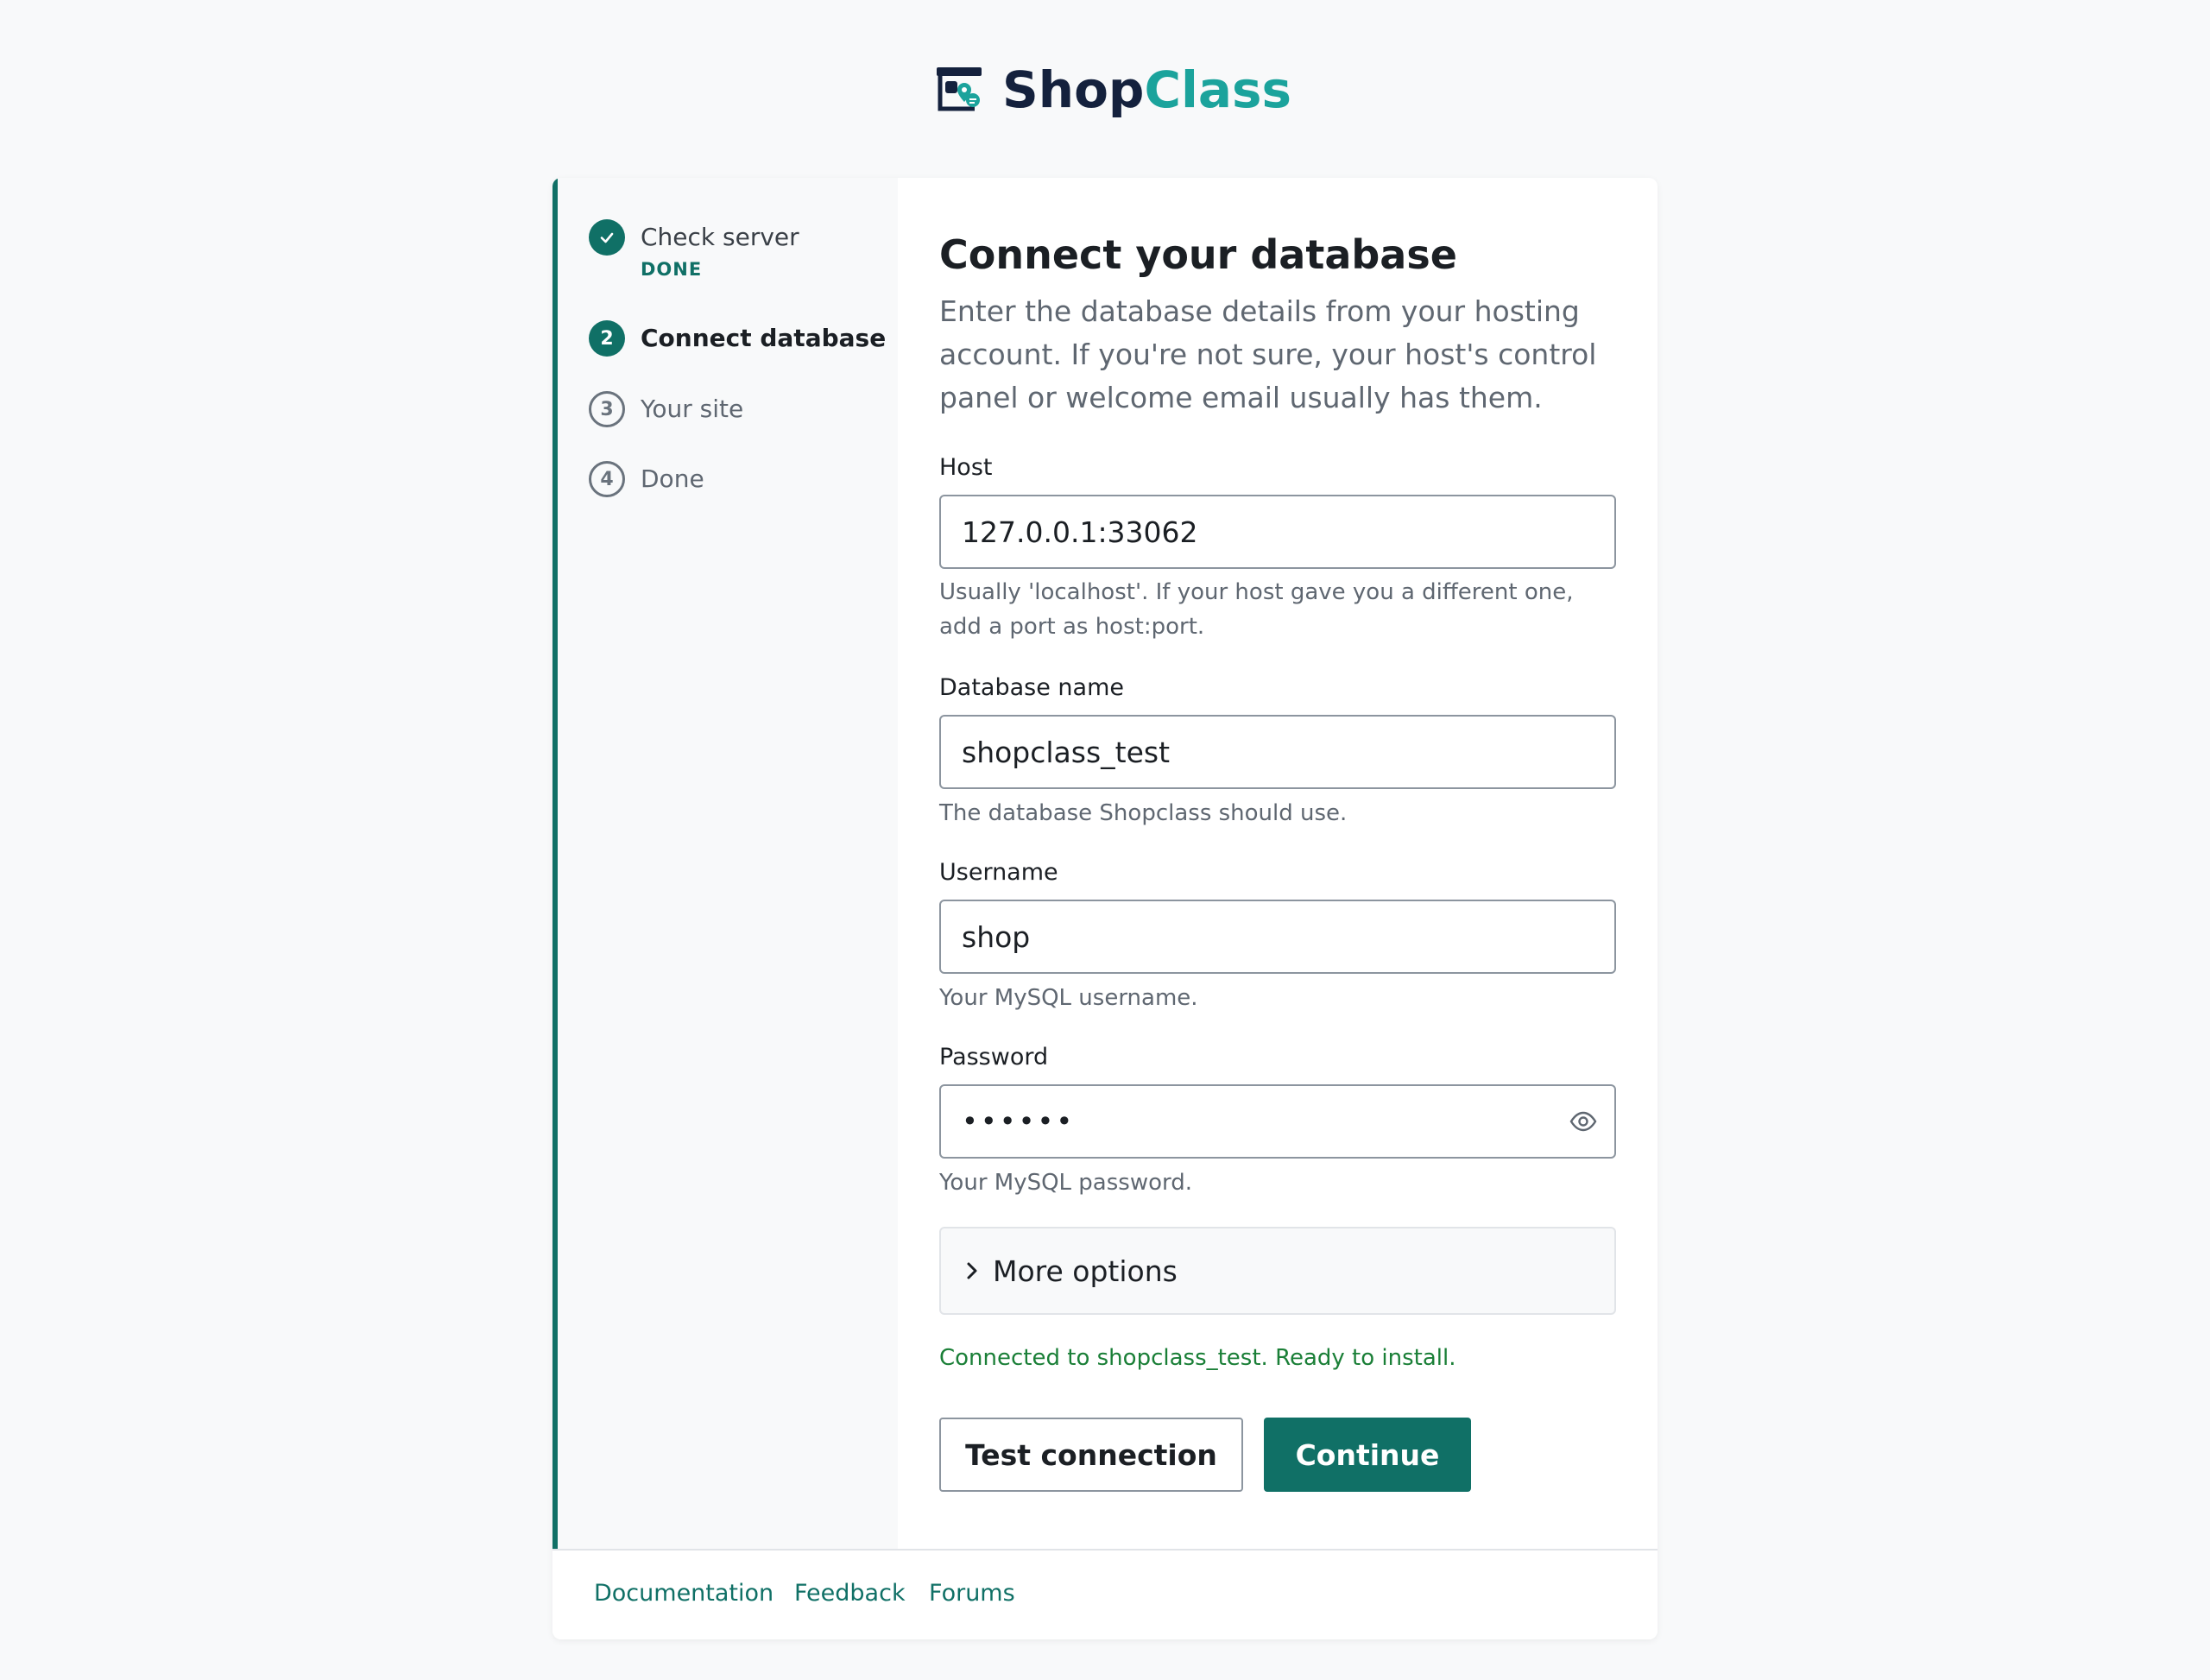  What do you see at coordinates (1367, 1455) in the screenshot?
I see `continue-button: Continue` at bounding box center [1367, 1455].